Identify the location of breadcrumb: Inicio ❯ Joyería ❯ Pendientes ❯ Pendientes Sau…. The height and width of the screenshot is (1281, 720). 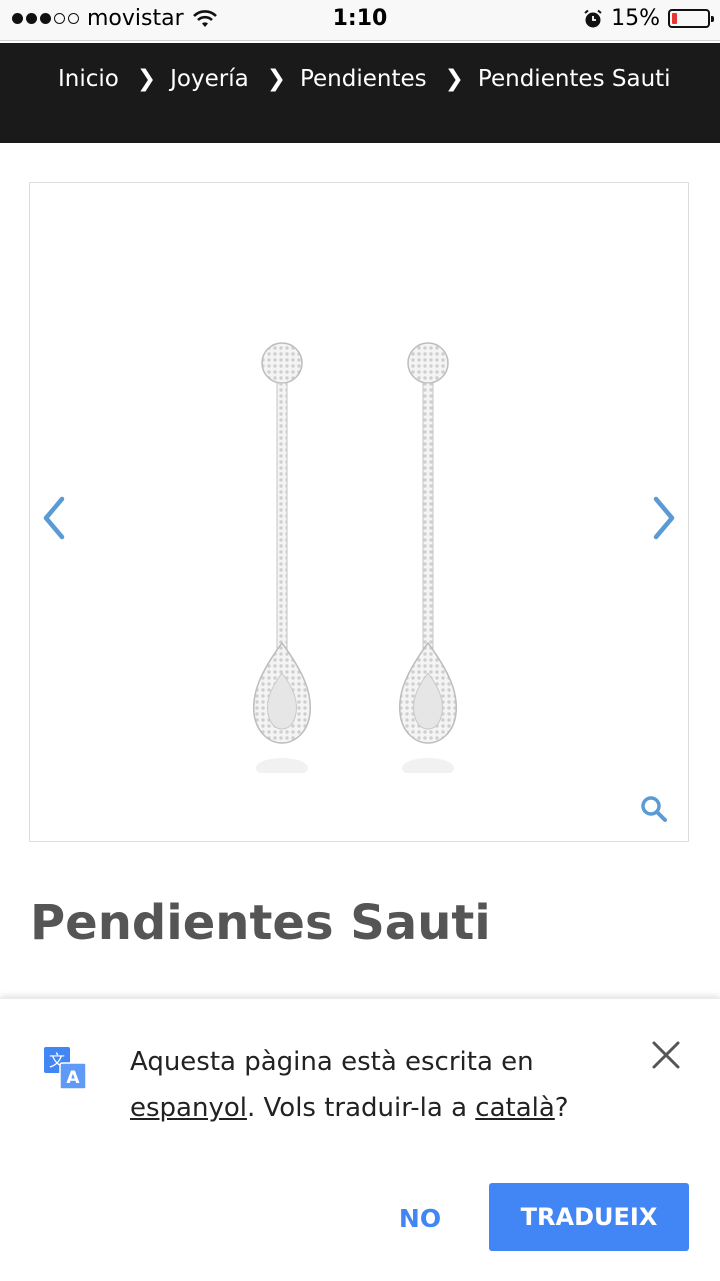
(360, 93).